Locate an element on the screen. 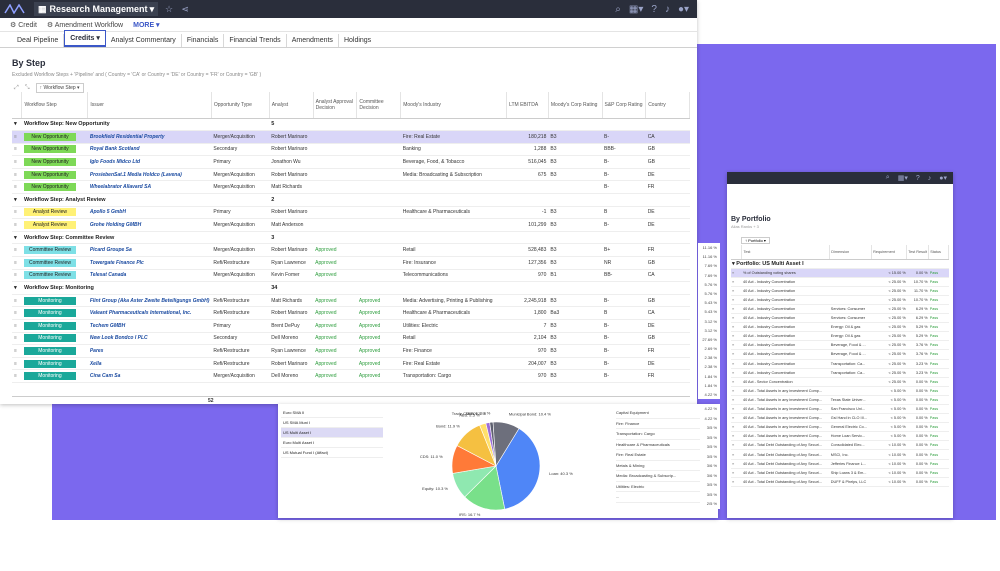  issuer-link: Grohe Holding GMBH is located at coordinates (149, 225).